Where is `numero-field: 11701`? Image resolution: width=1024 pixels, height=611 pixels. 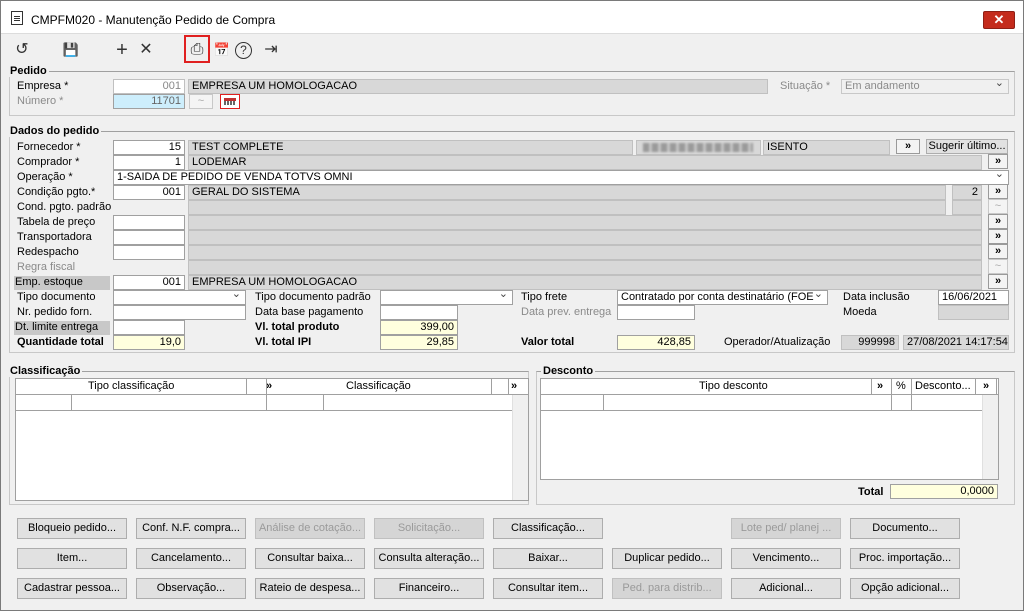 numero-field: 11701 is located at coordinates (149, 101).